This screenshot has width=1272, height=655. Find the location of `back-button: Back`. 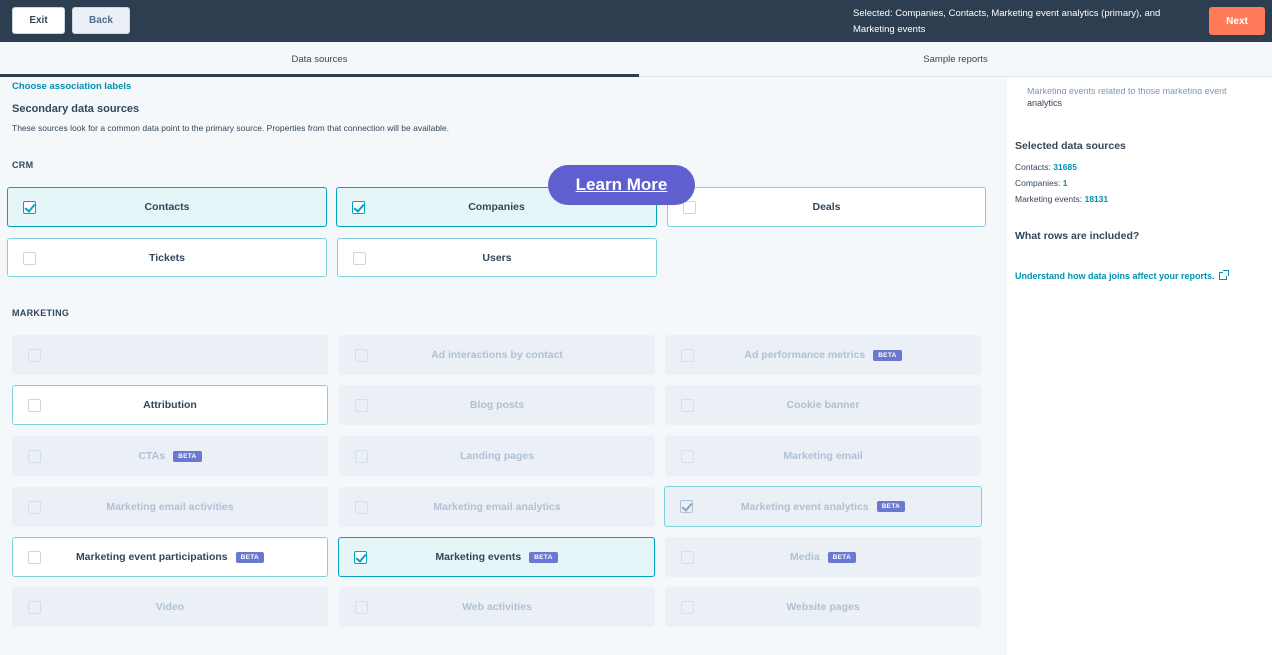

back-button: Back is located at coordinates (101, 20).